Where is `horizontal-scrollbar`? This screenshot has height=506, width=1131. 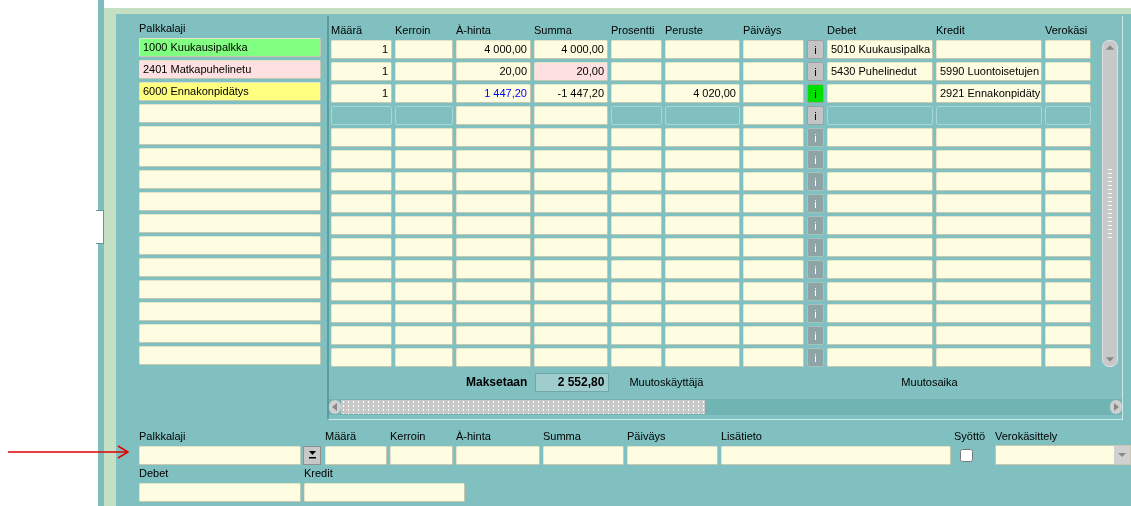
horizontal-scrollbar is located at coordinates (725, 407).